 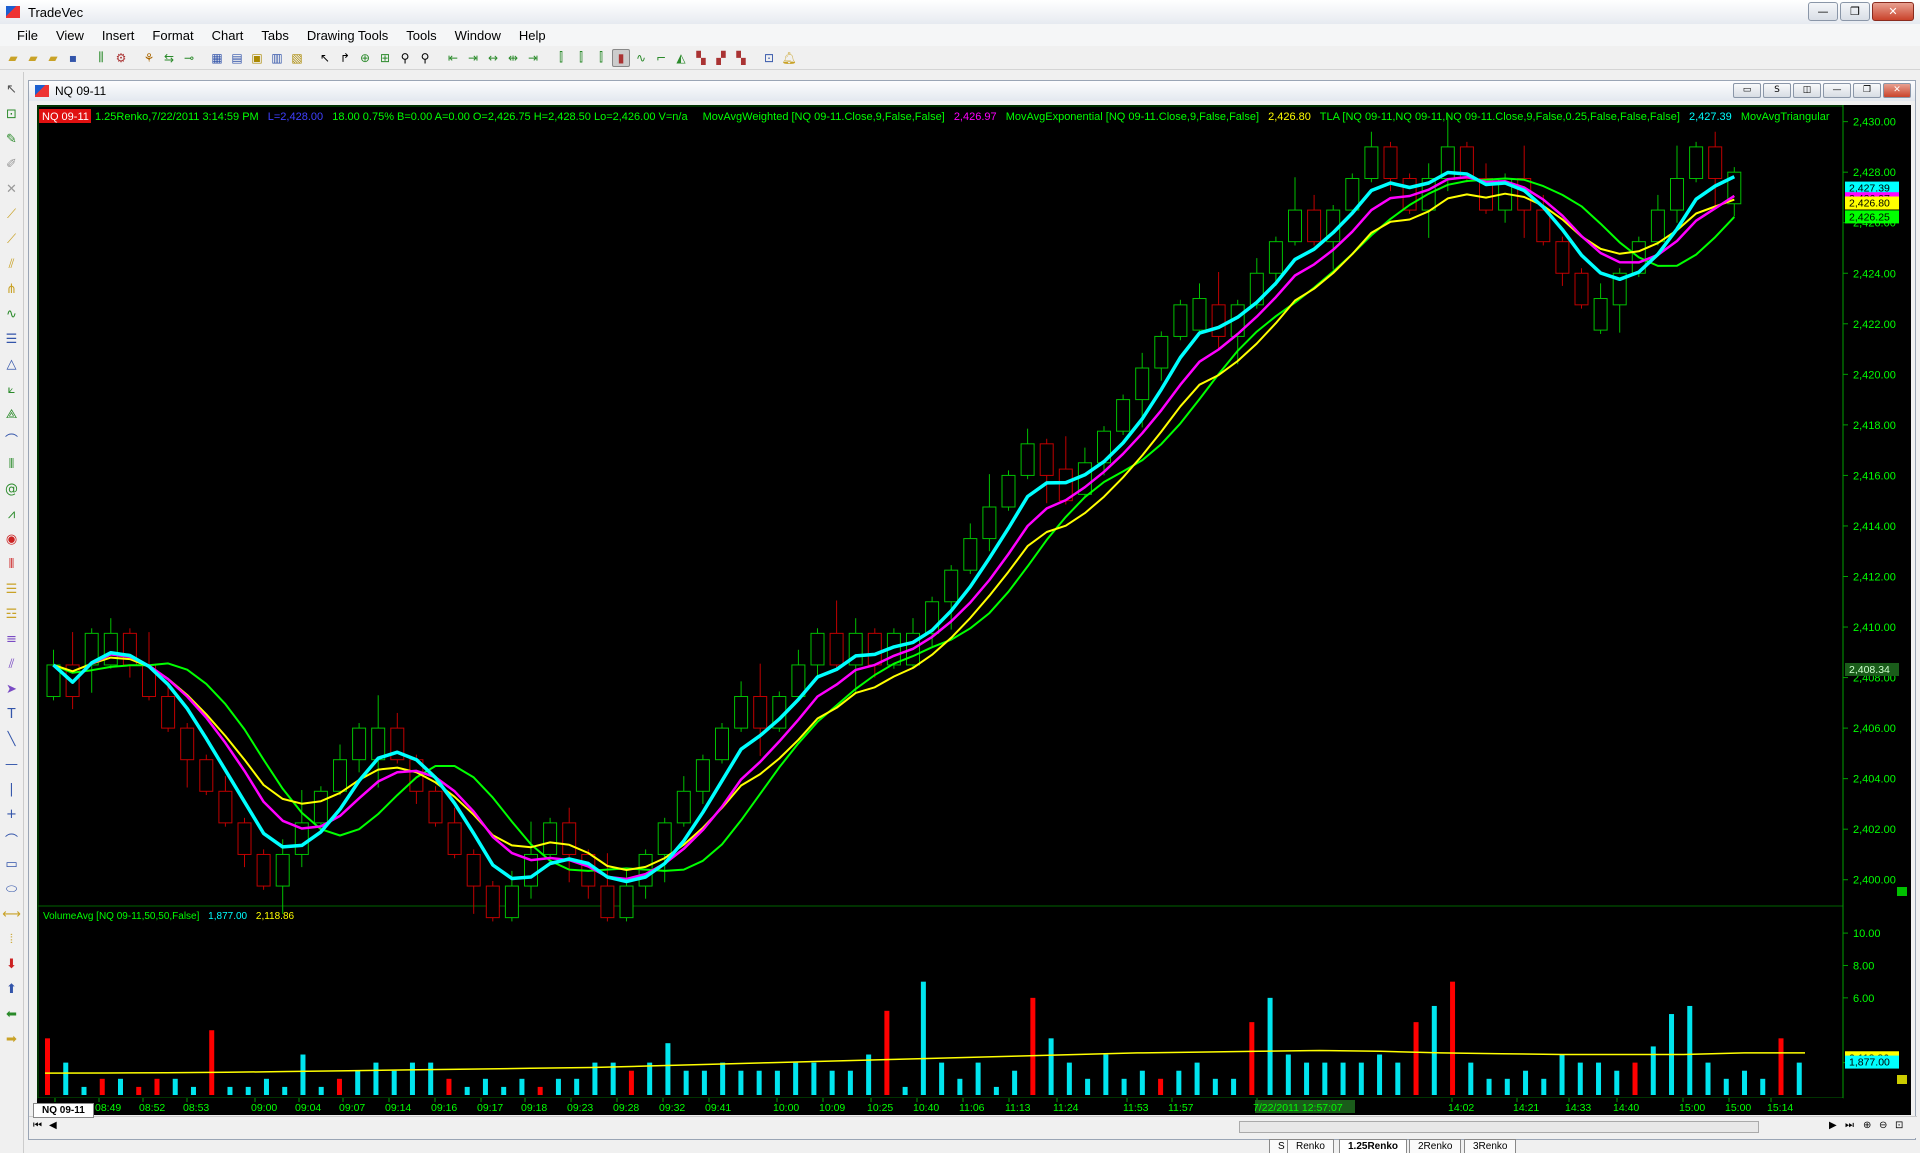 What do you see at coordinates (70, 35) in the screenshot?
I see `menu-view: View` at bounding box center [70, 35].